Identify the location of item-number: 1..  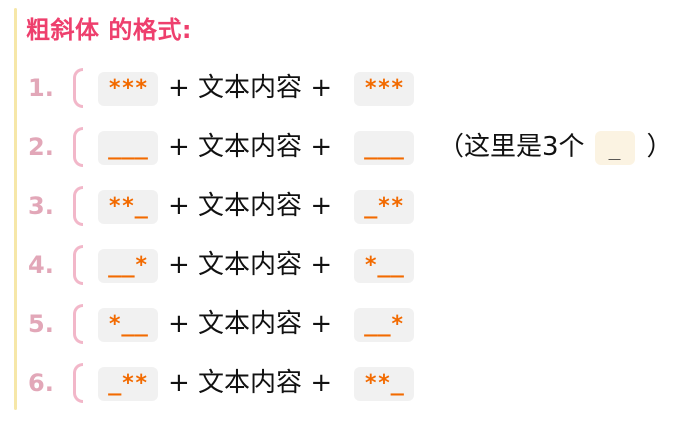
(41, 88).